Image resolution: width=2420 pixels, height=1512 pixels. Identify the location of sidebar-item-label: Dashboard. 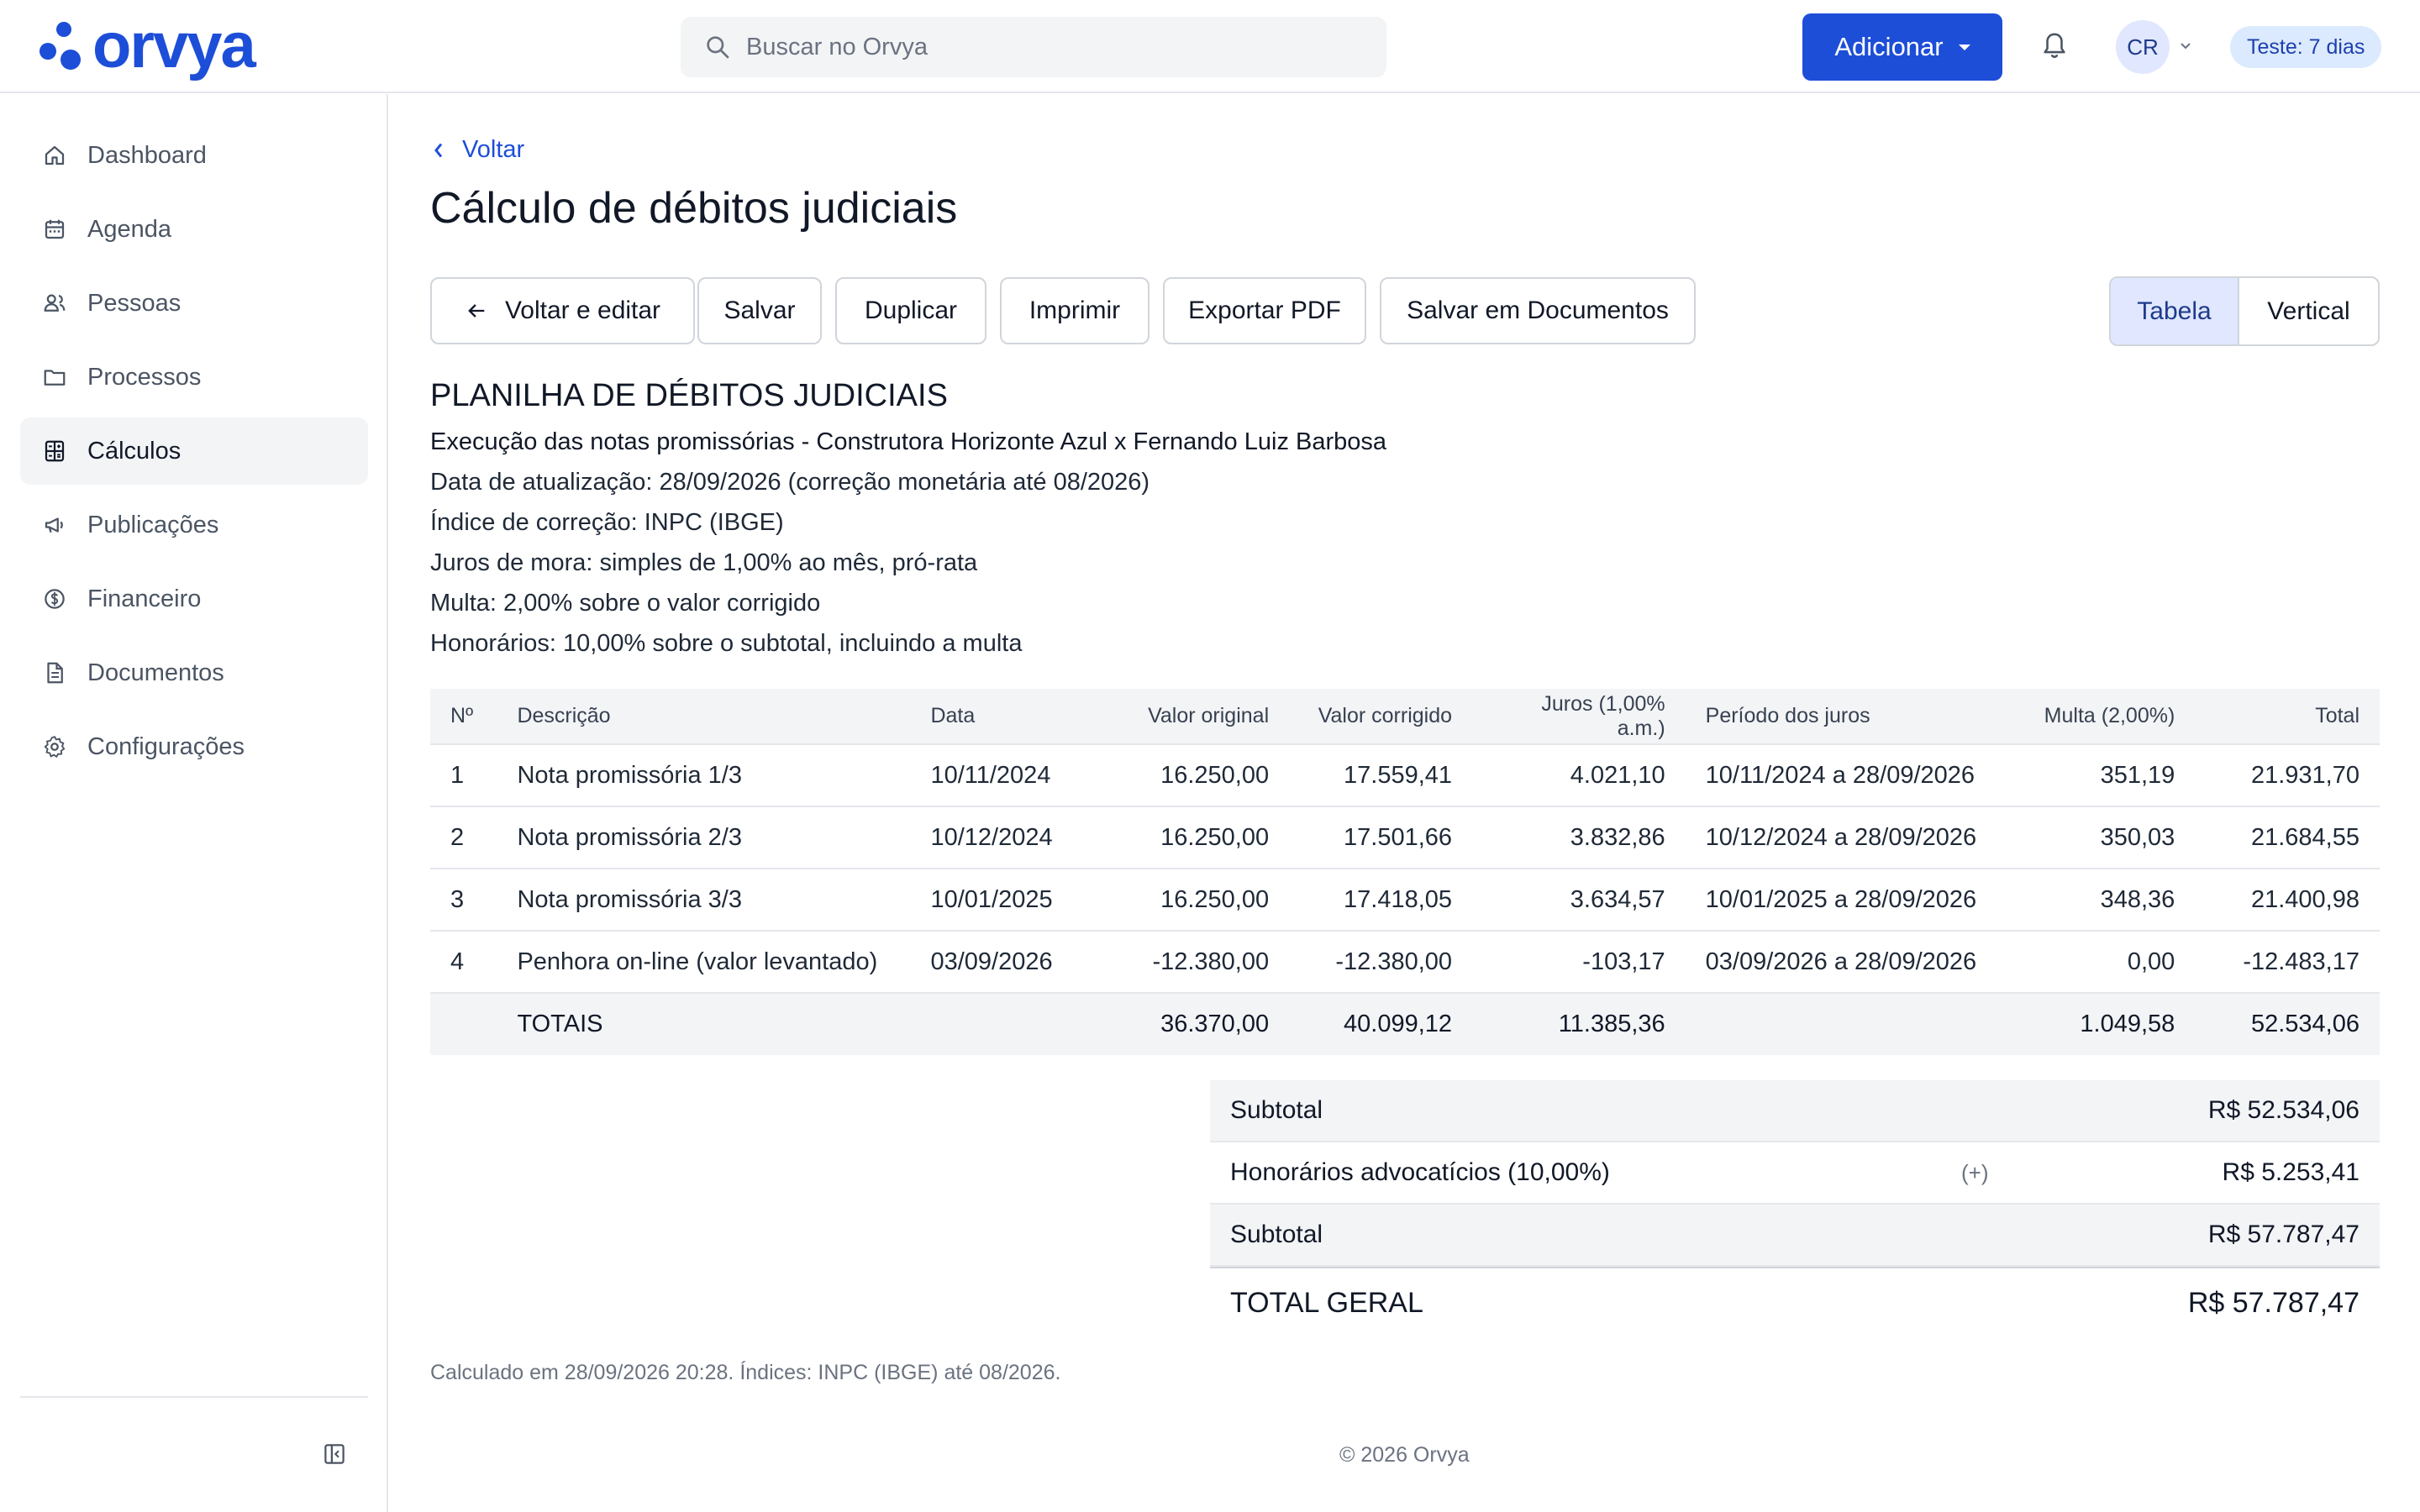
(147, 155).